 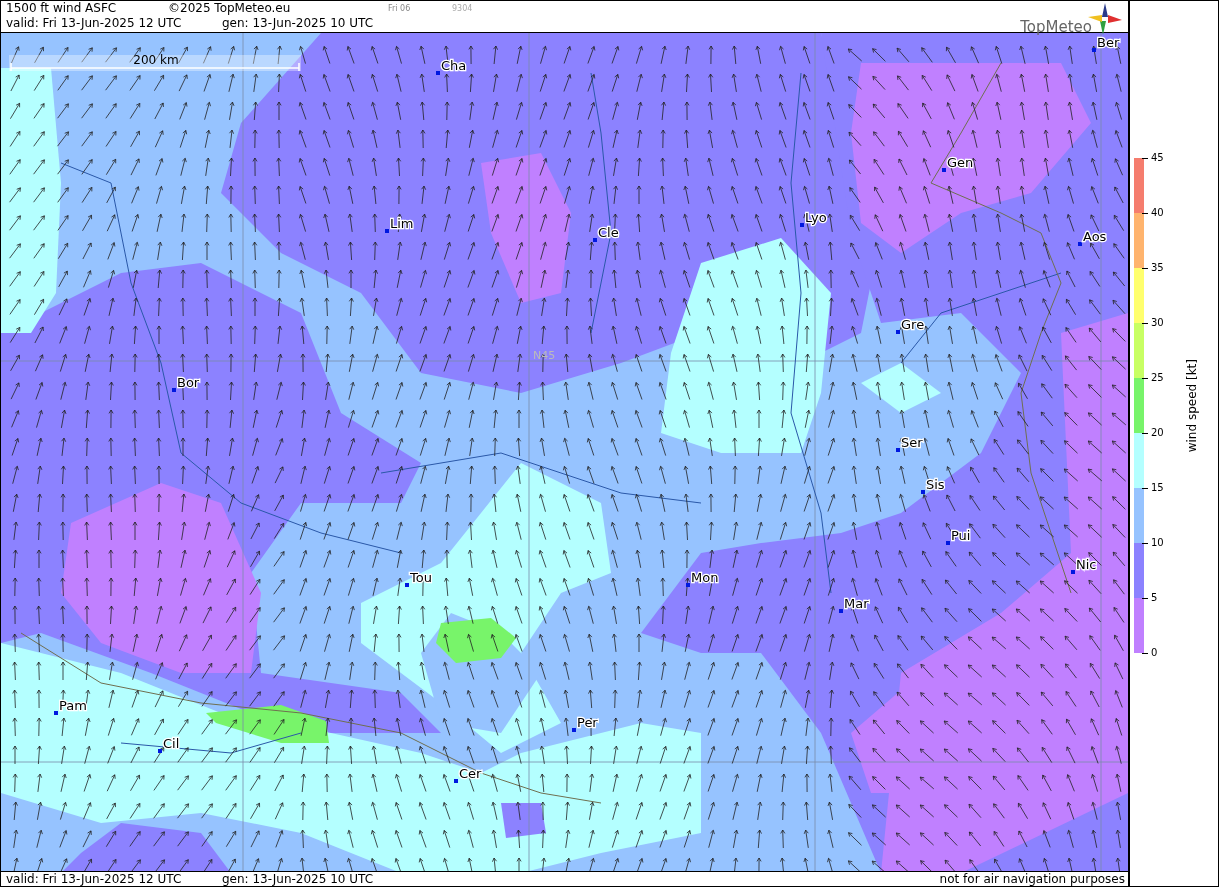 I want to click on city-label: Ber, so click(x=1108, y=42).